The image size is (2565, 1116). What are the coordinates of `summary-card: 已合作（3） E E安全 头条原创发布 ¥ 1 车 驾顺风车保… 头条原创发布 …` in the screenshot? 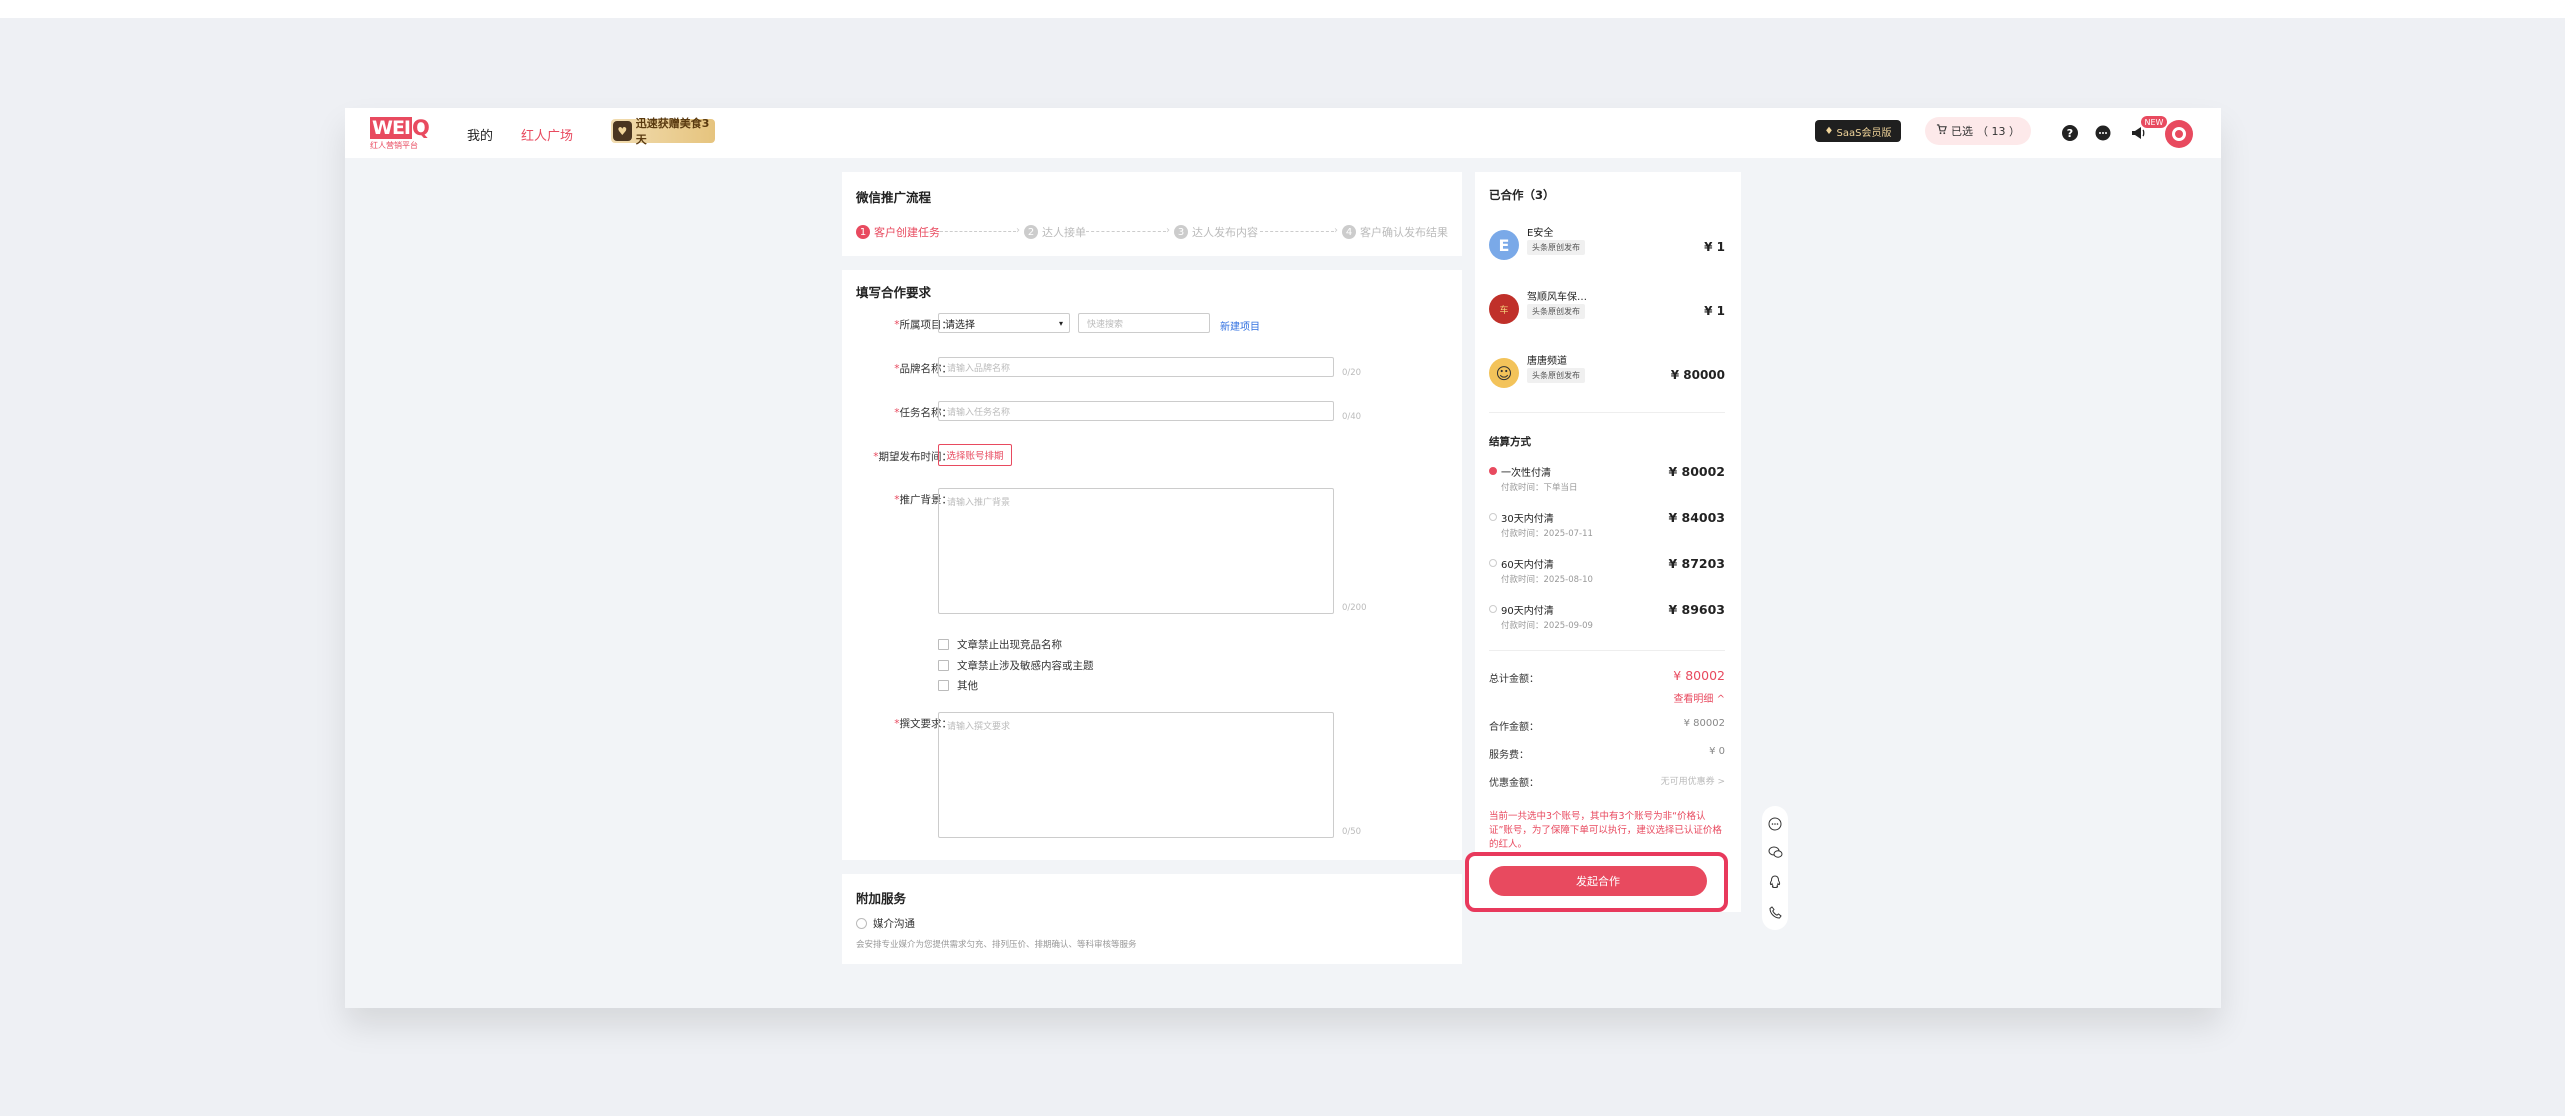 It's located at (1608, 542).